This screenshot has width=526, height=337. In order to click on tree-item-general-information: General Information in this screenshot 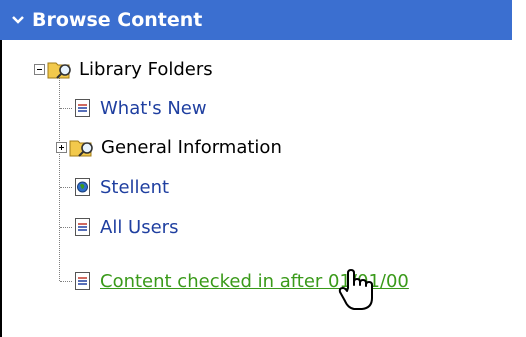, I will do `click(169, 147)`.